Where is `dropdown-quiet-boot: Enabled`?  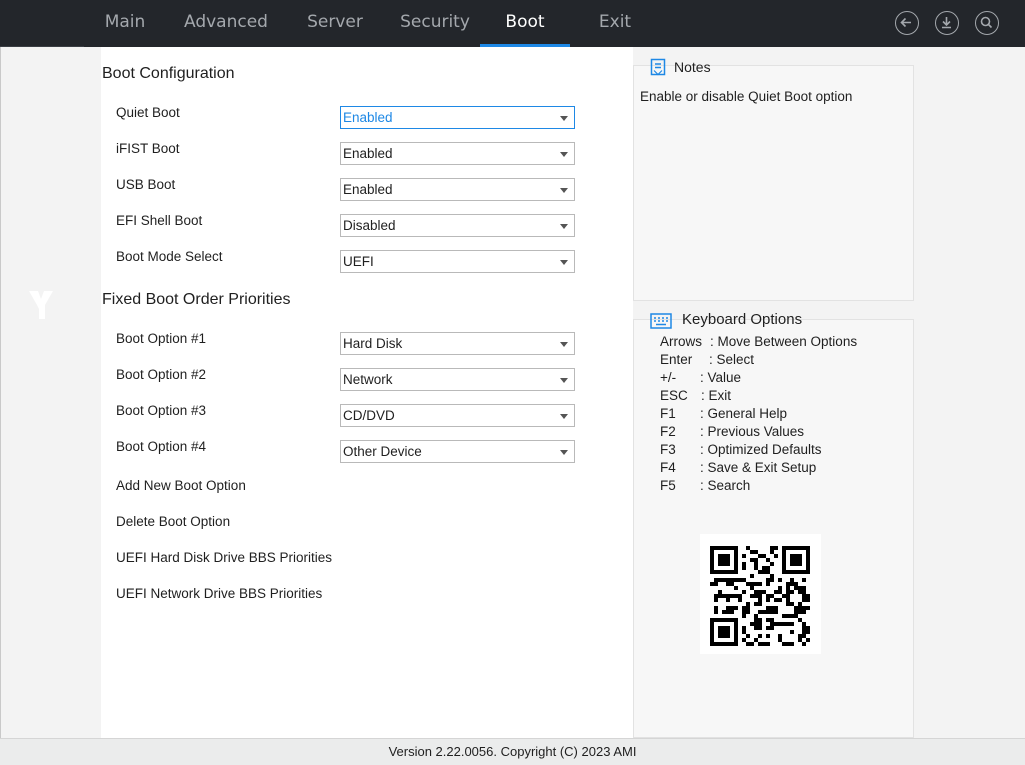 dropdown-quiet-boot: Enabled is located at coordinates (457, 117).